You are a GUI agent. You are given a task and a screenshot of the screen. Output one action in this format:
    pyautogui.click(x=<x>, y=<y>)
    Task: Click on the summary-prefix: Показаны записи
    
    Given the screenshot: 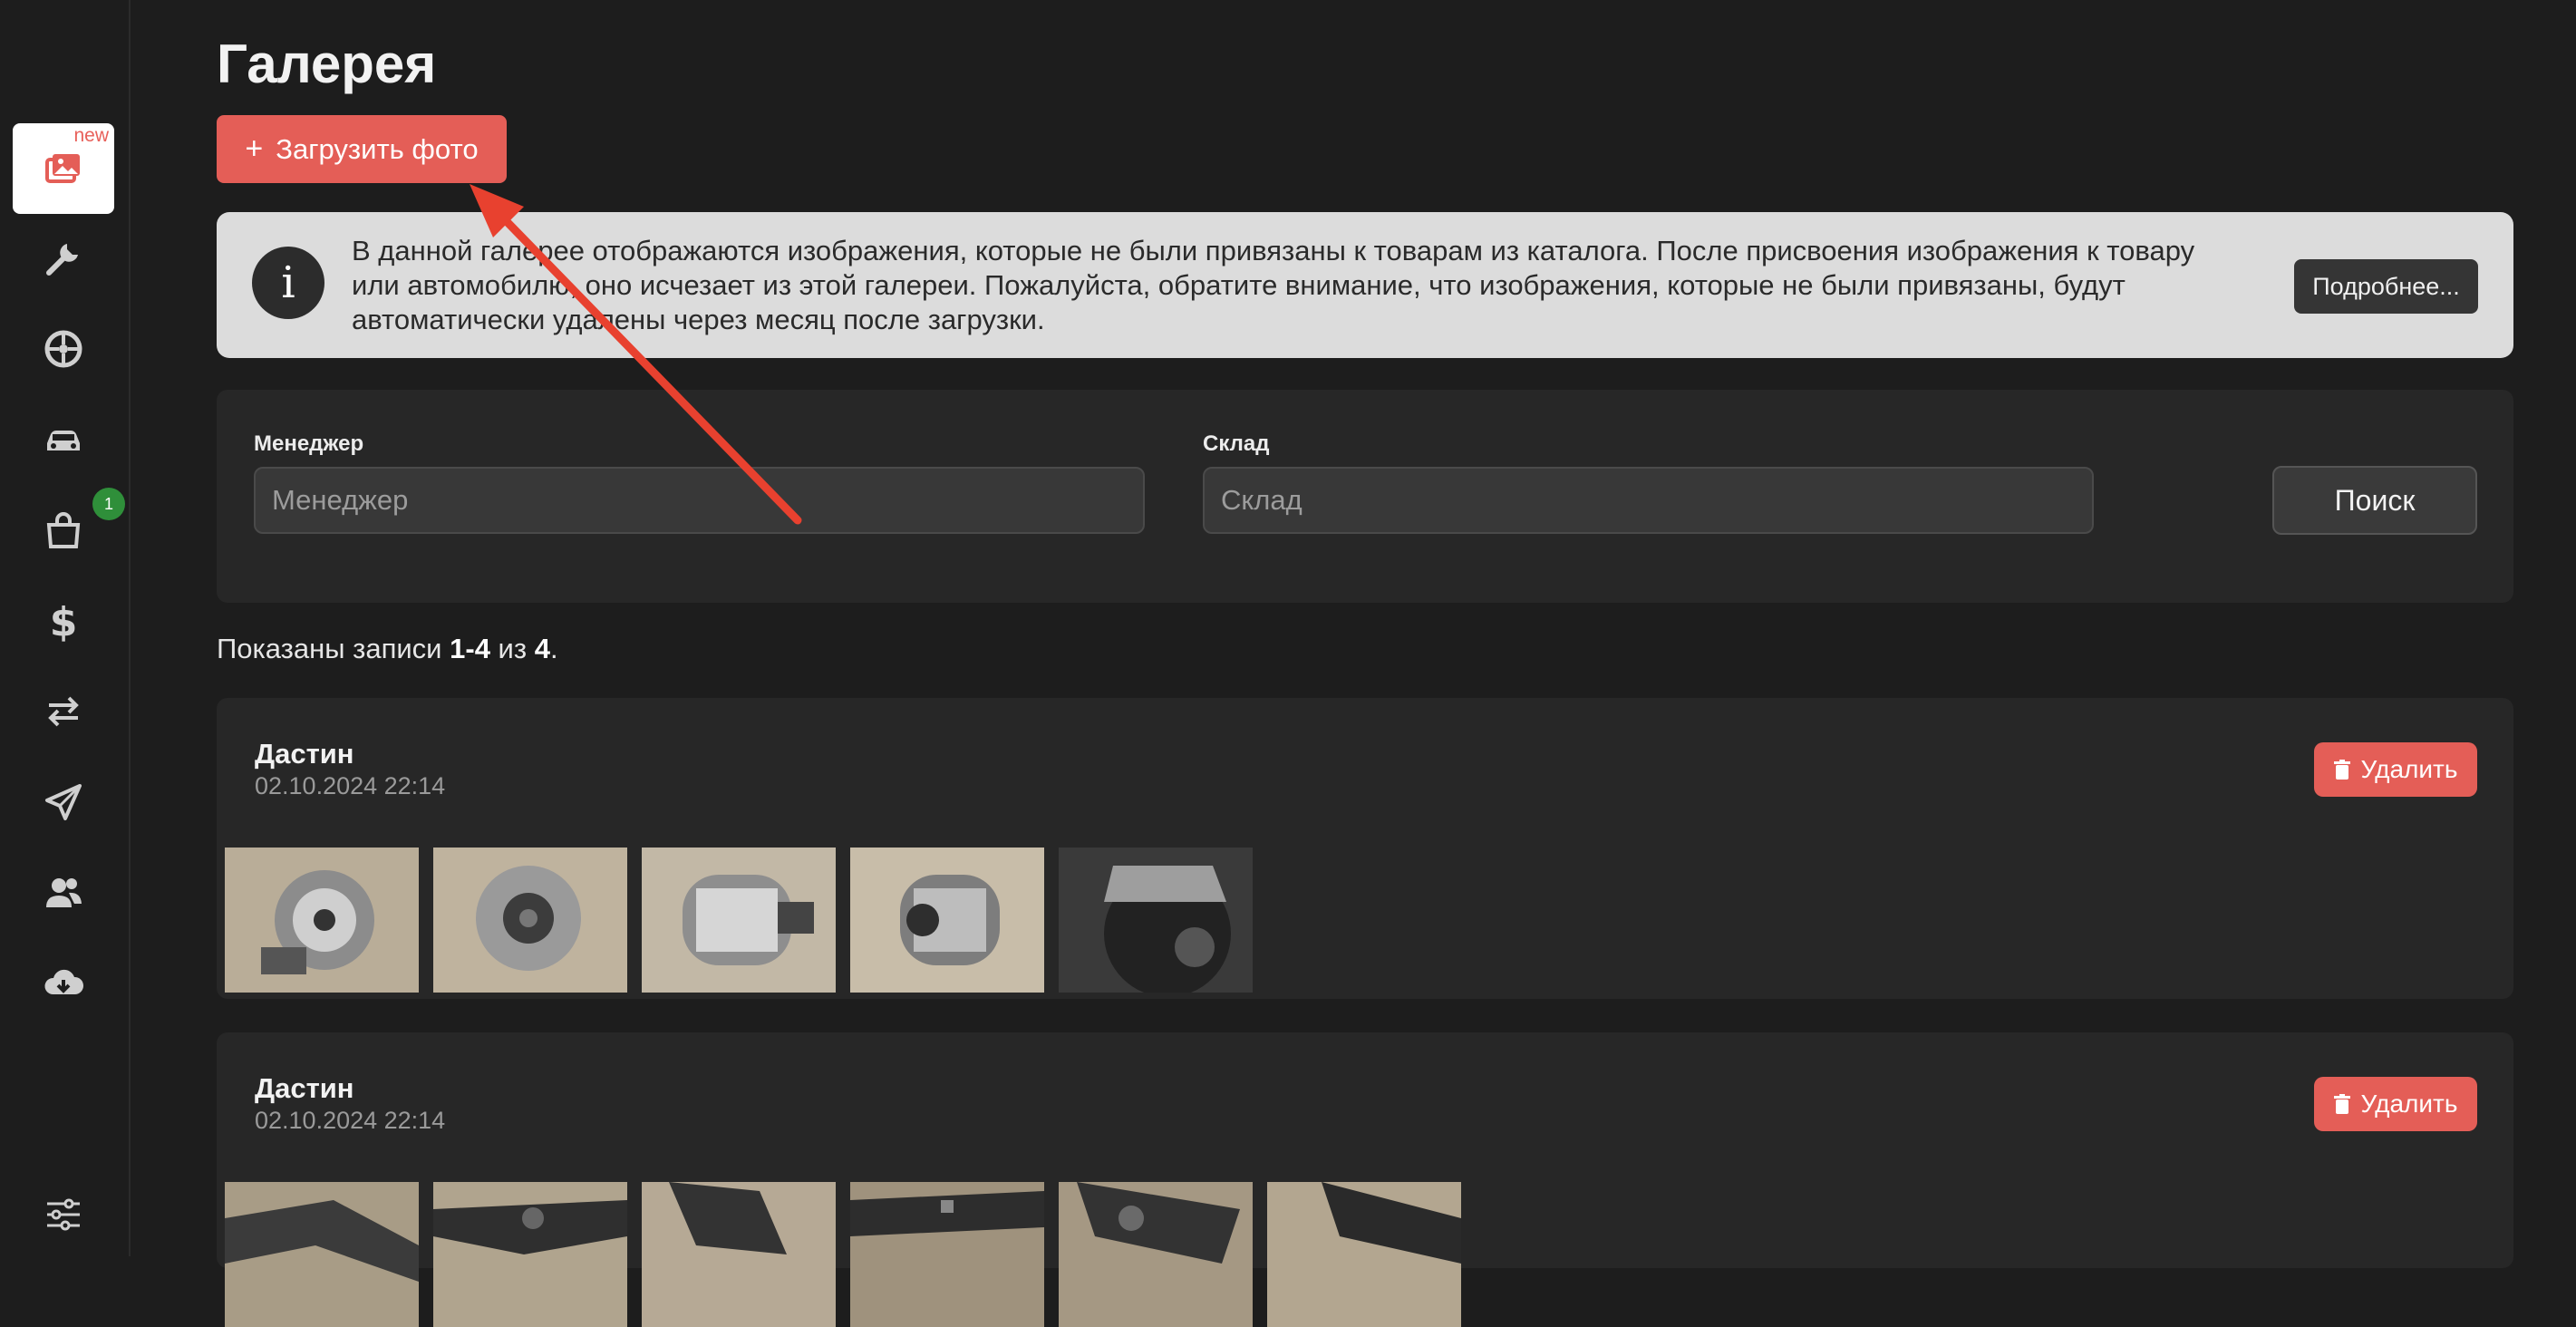 What is the action you would take?
    pyautogui.click(x=333, y=648)
    